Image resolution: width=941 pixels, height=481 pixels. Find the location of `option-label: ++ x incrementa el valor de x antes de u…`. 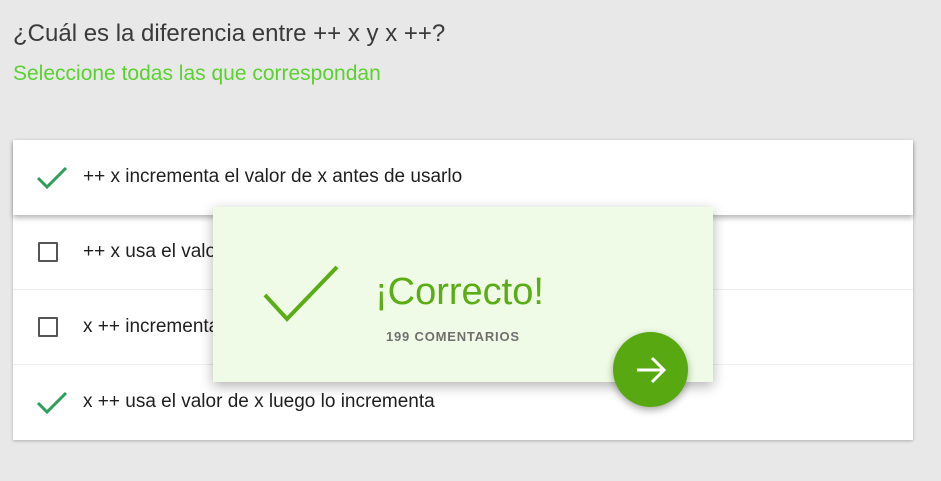

option-label: ++ x incrementa el valor de x antes de u… is located at coordinates (273, 176).